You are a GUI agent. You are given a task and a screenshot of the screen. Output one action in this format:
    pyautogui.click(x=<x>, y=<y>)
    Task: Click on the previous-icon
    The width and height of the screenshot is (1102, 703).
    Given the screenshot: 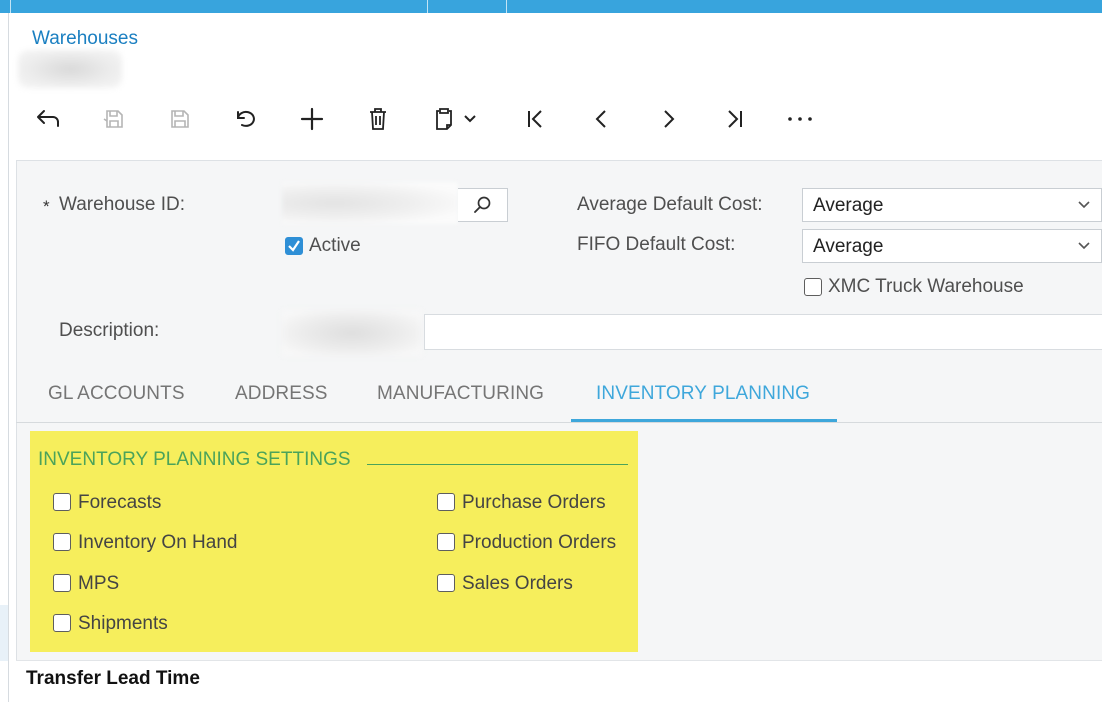 What is the action you would take?
    pyautogui.click(x=600, y=119)
    